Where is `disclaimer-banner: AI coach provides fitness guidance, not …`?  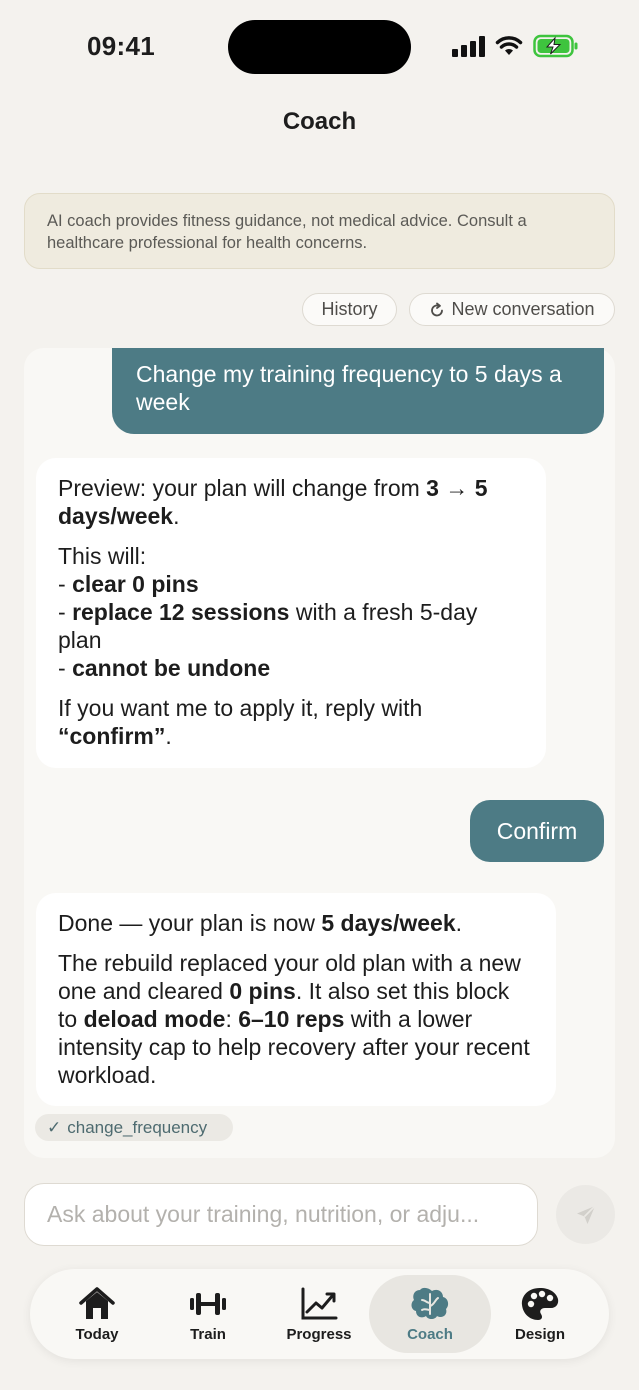
disclaimer-banner: AI coach provides fitness guidance, not … is located at coordinates (319, 231).